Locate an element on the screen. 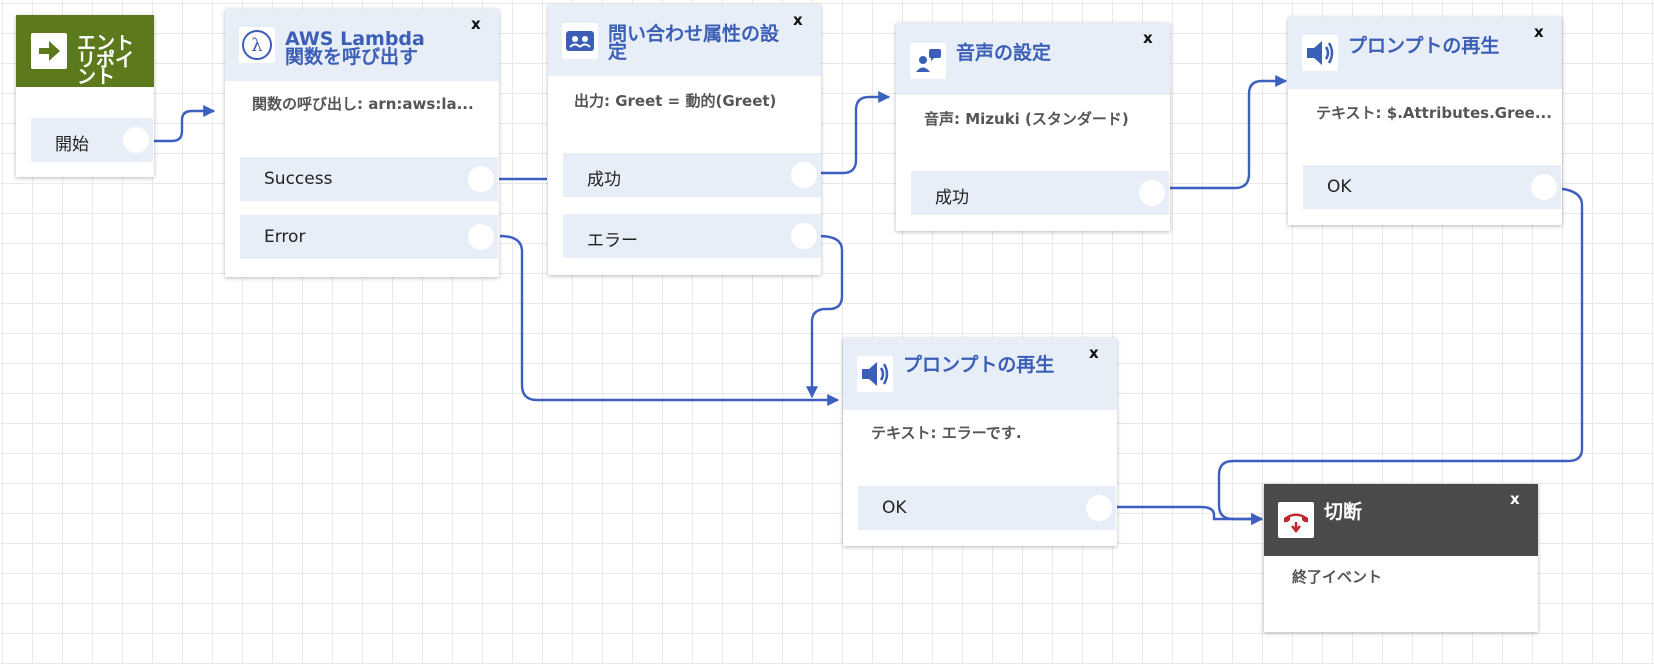 This screenshot has width=1654, height=664. branch-label: 開始 is located at coordinates (72, 145).